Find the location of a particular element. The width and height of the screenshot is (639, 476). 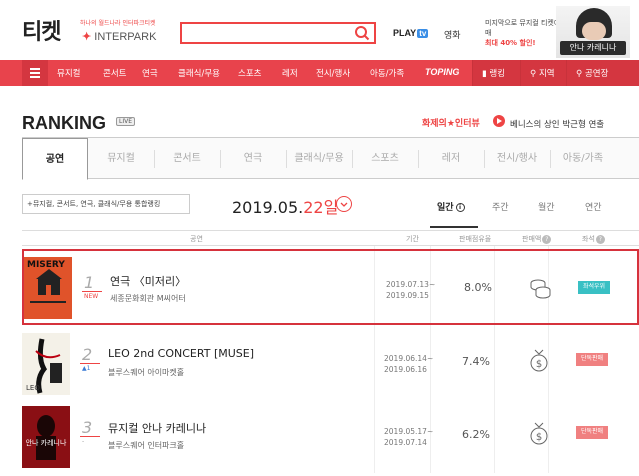

rank-underline is located at coordinates (90, 436).